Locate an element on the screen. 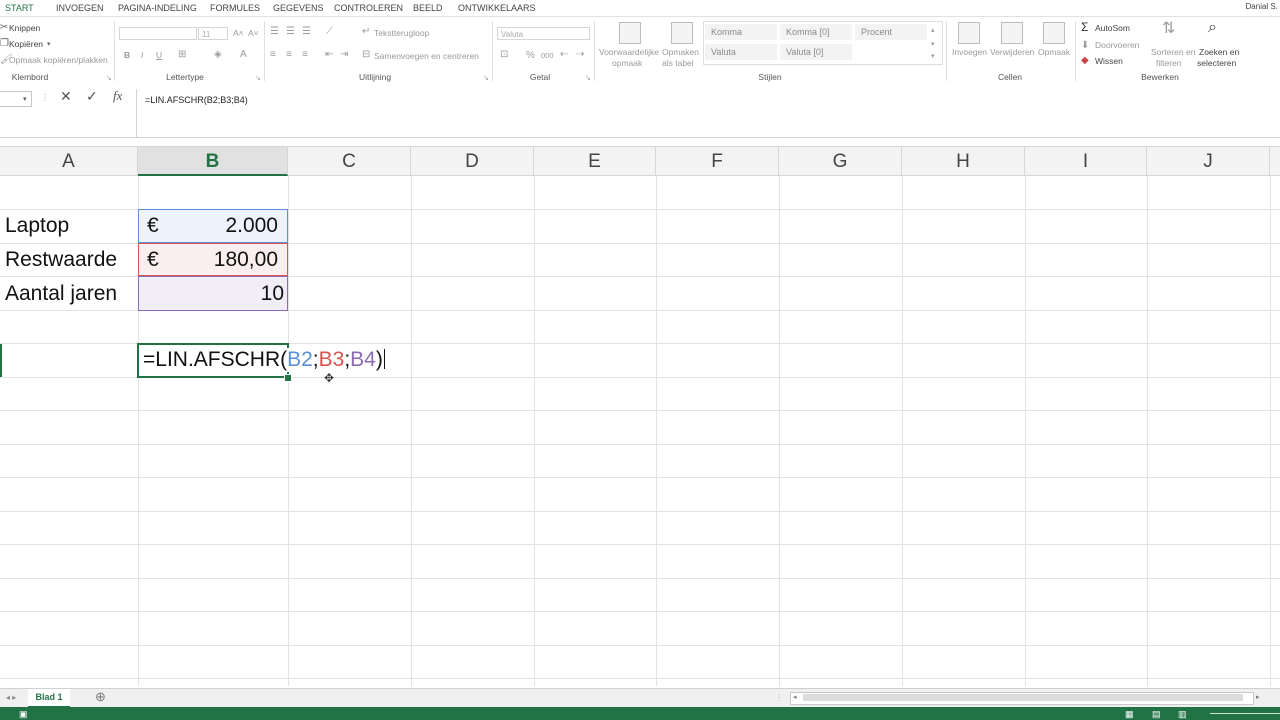 Image resolution: width=1280 pixels, height=720 pixels. tab-formules: FORMULES is located at coordinates (235, 8).